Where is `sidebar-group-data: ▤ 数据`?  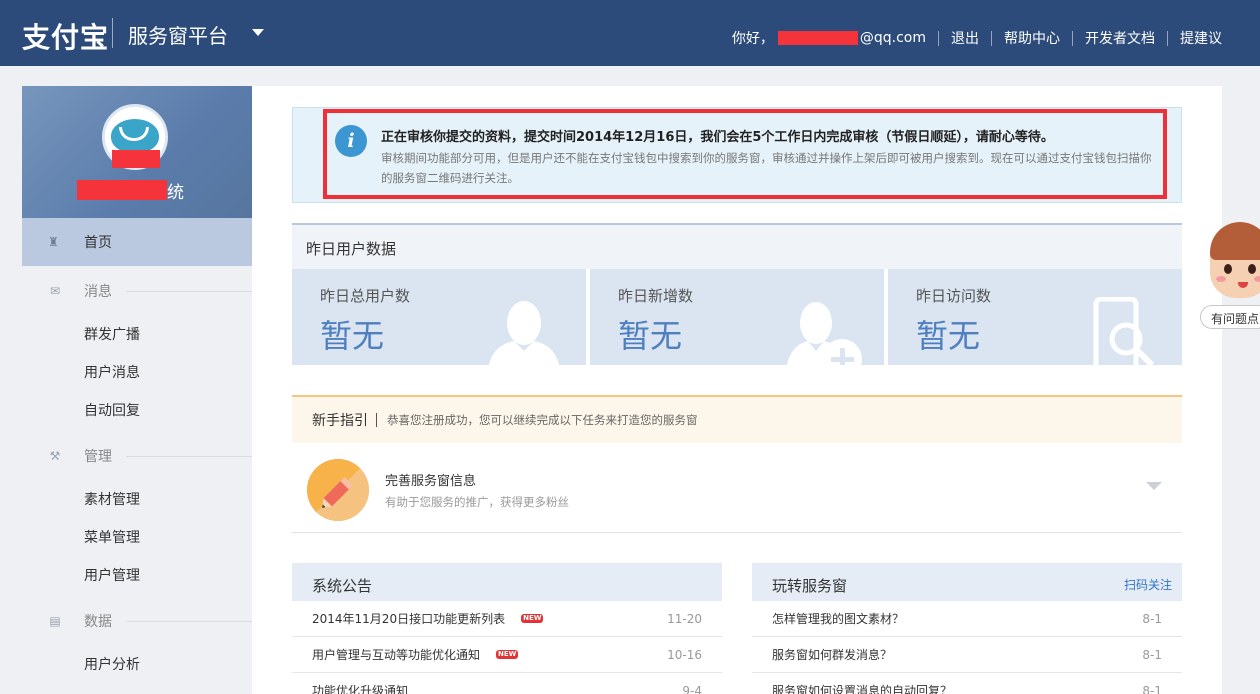
sidebar-group-data: ▤ 数据 is located at coordinates (137, 621).